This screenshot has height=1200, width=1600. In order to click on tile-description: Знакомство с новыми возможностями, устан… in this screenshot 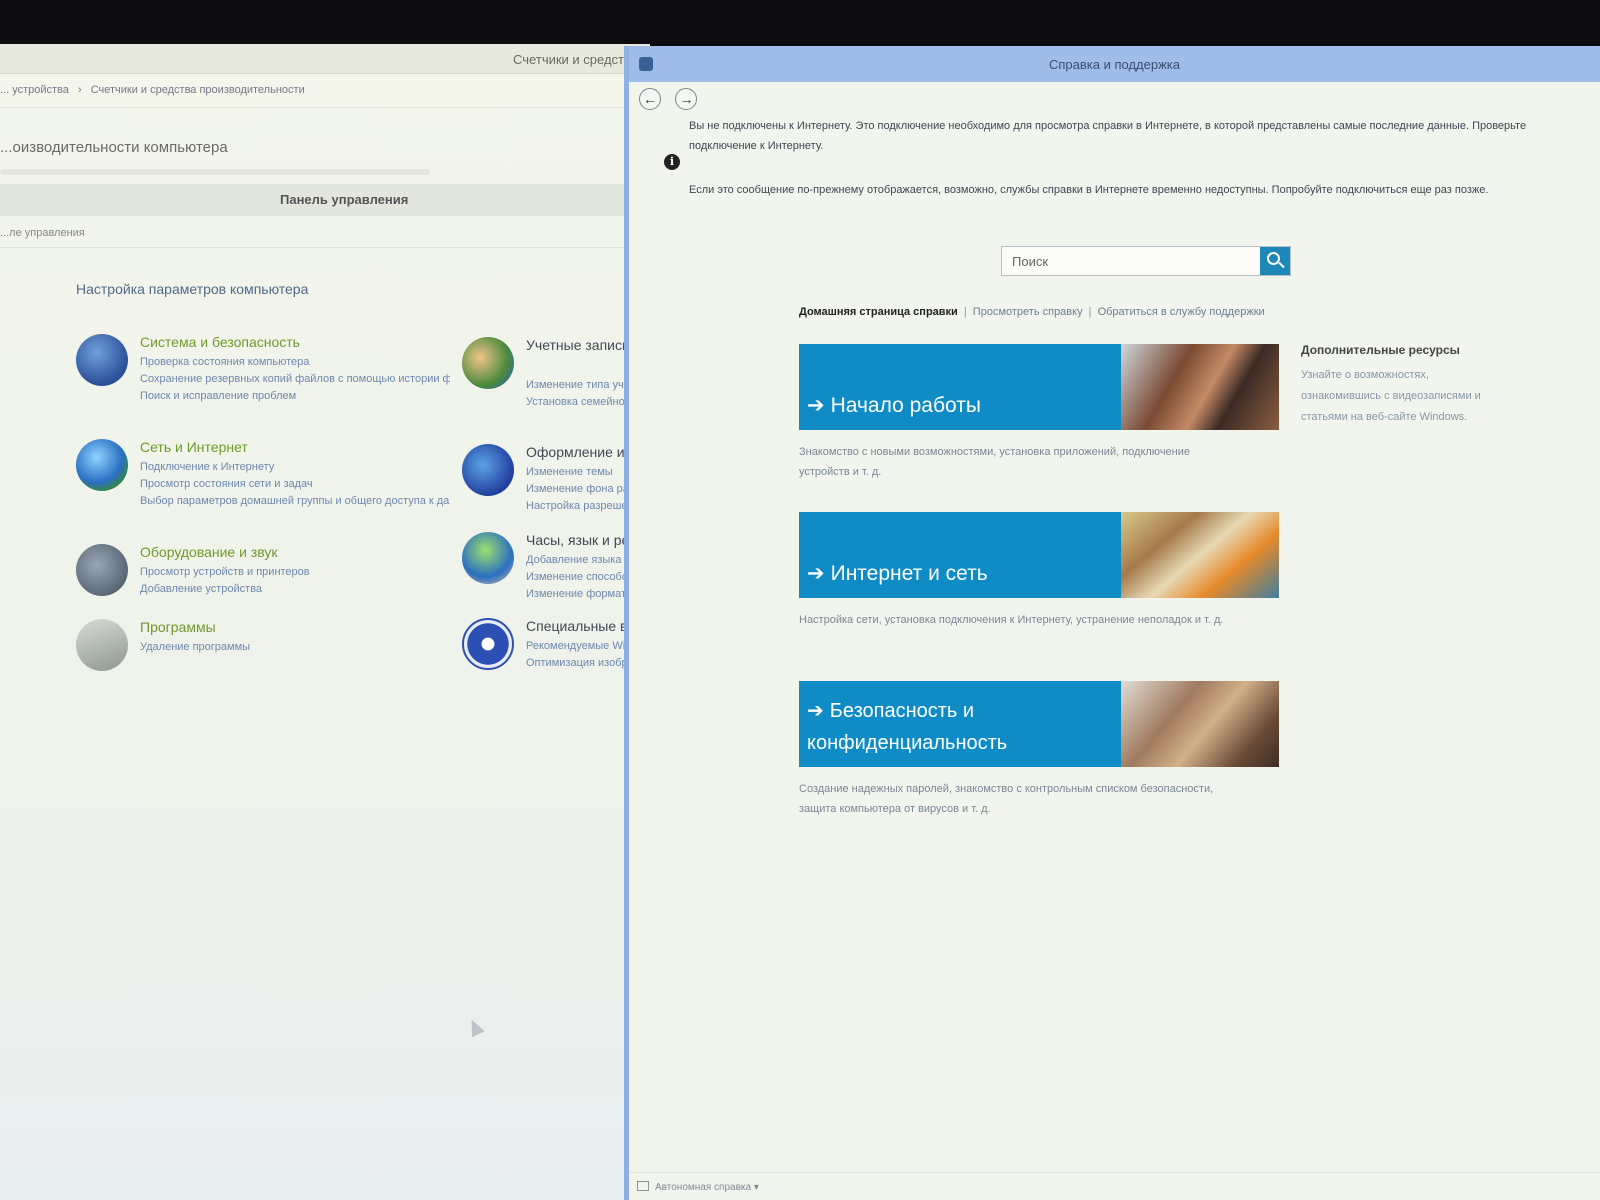, I will do `click(995, 462)`.